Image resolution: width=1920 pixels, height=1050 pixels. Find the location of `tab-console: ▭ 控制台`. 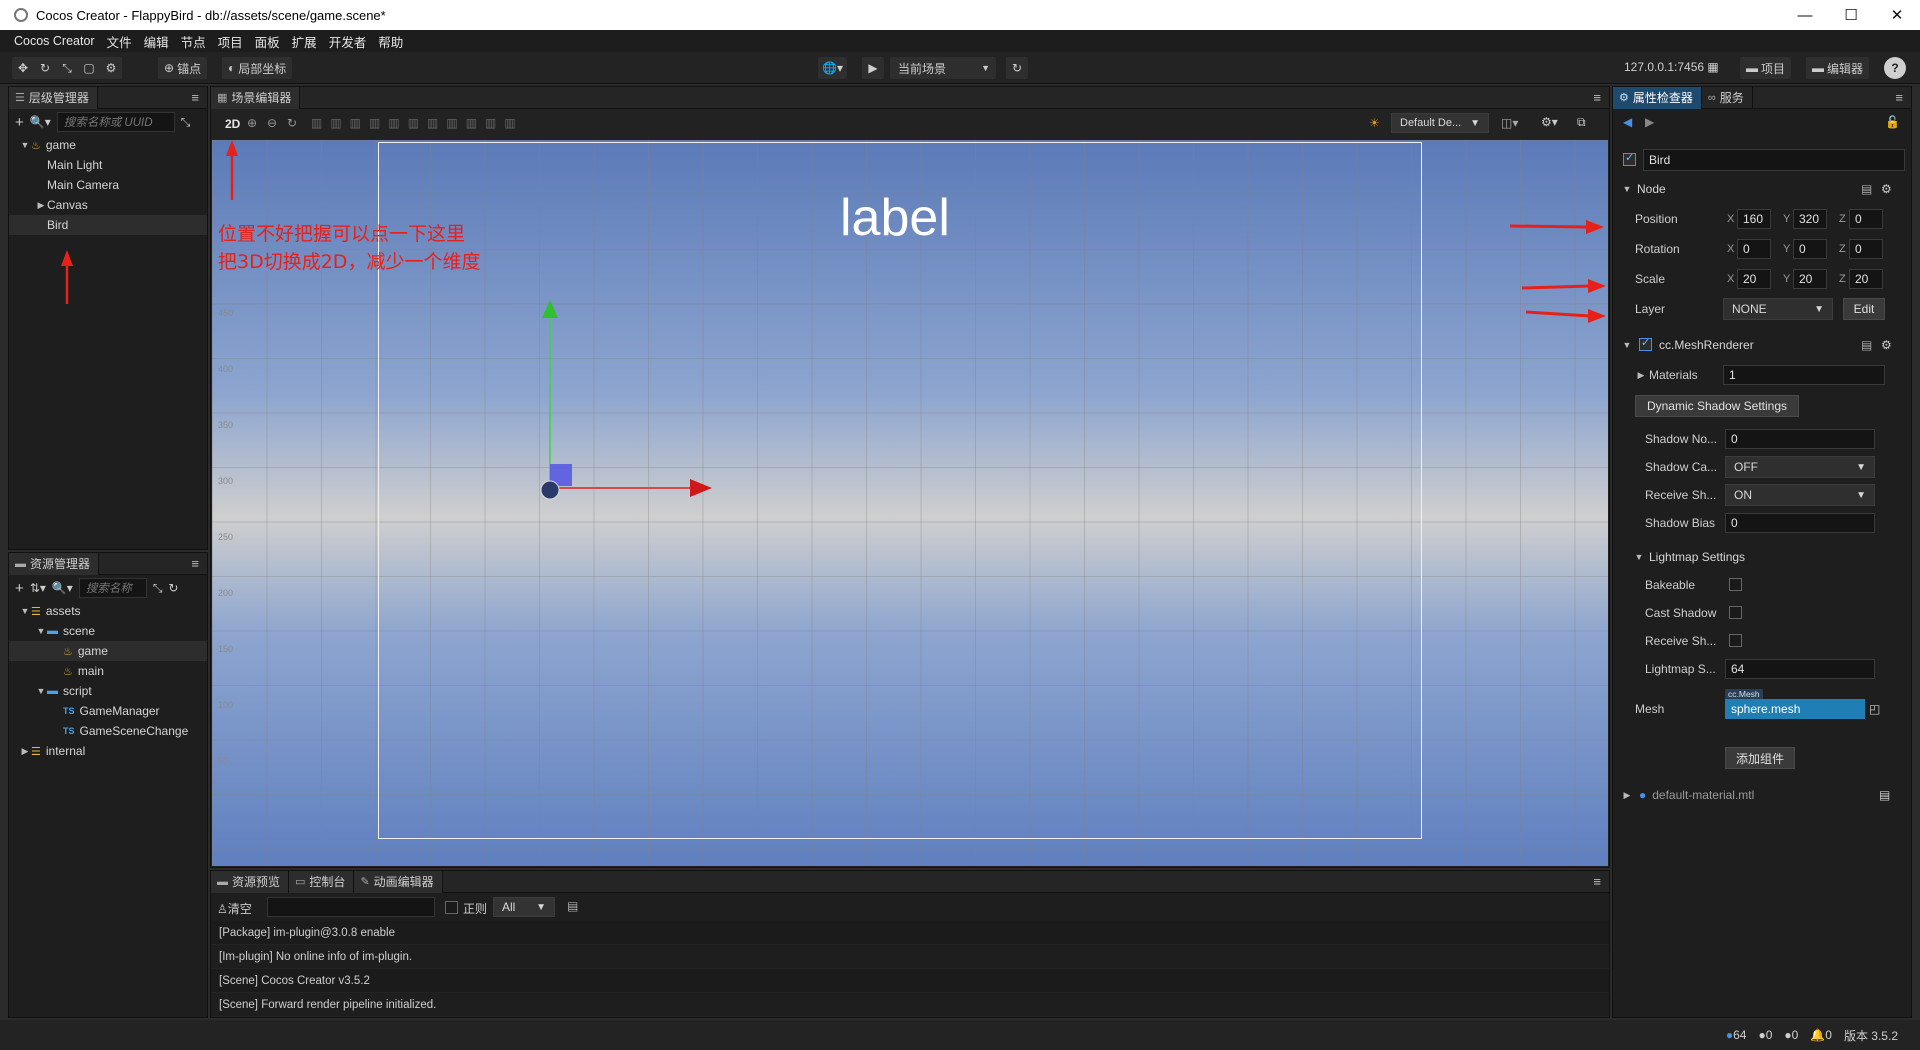

tab-console: ▭ 控制台 is located at coordinates (322, 881).